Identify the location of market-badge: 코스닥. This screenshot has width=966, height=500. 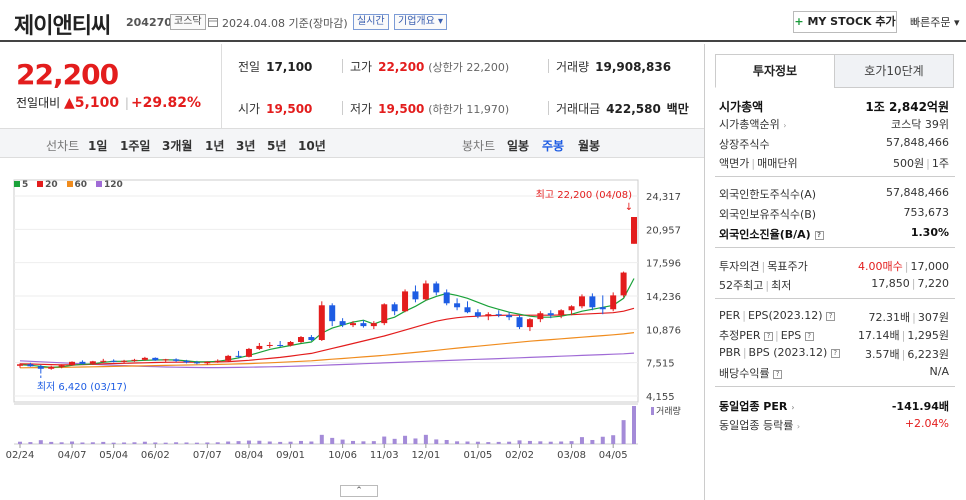
(188, 22).